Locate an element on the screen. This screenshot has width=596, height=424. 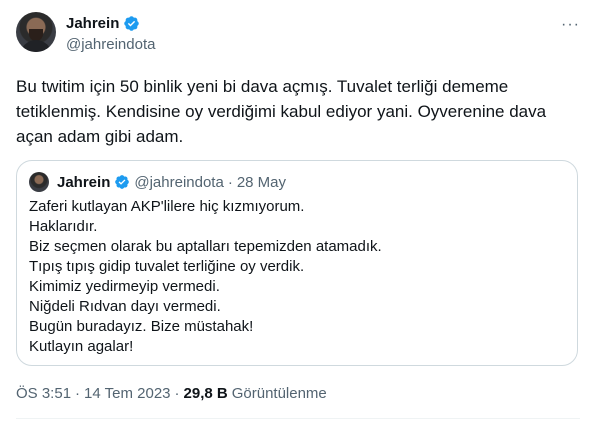
quoted-line: Haklarıdır. is located at coordinates (63, 226).